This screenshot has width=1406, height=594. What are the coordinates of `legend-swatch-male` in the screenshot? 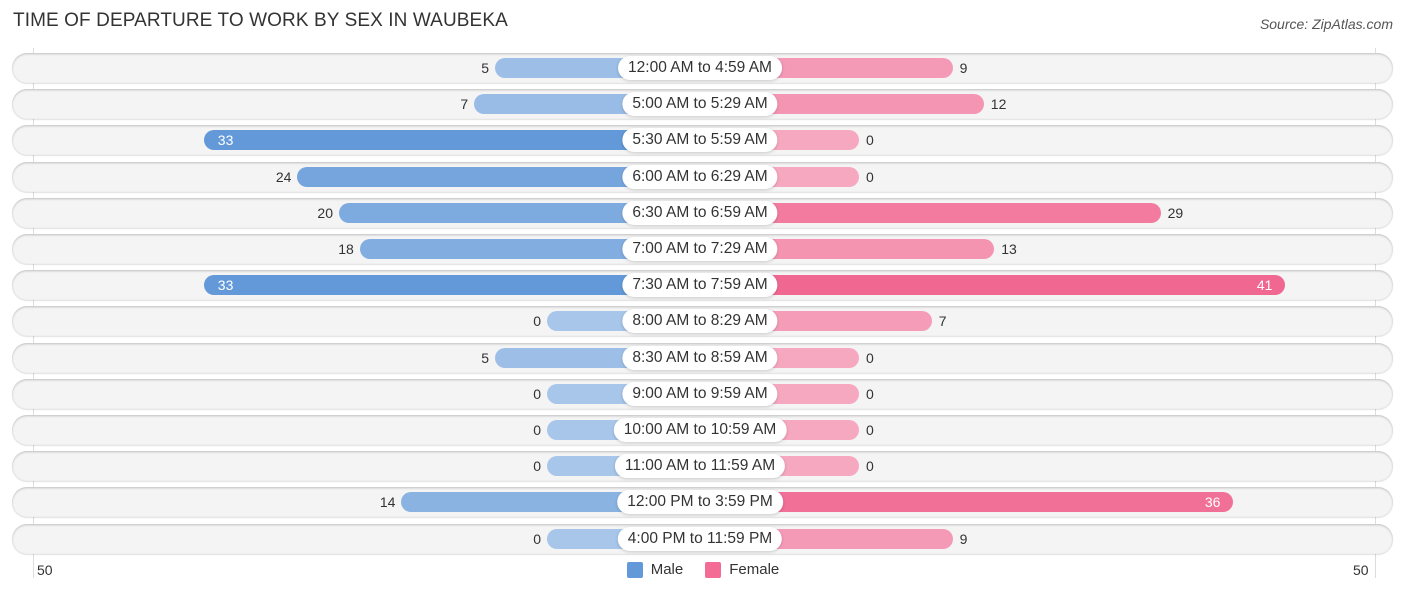 It's located at (634, 569).